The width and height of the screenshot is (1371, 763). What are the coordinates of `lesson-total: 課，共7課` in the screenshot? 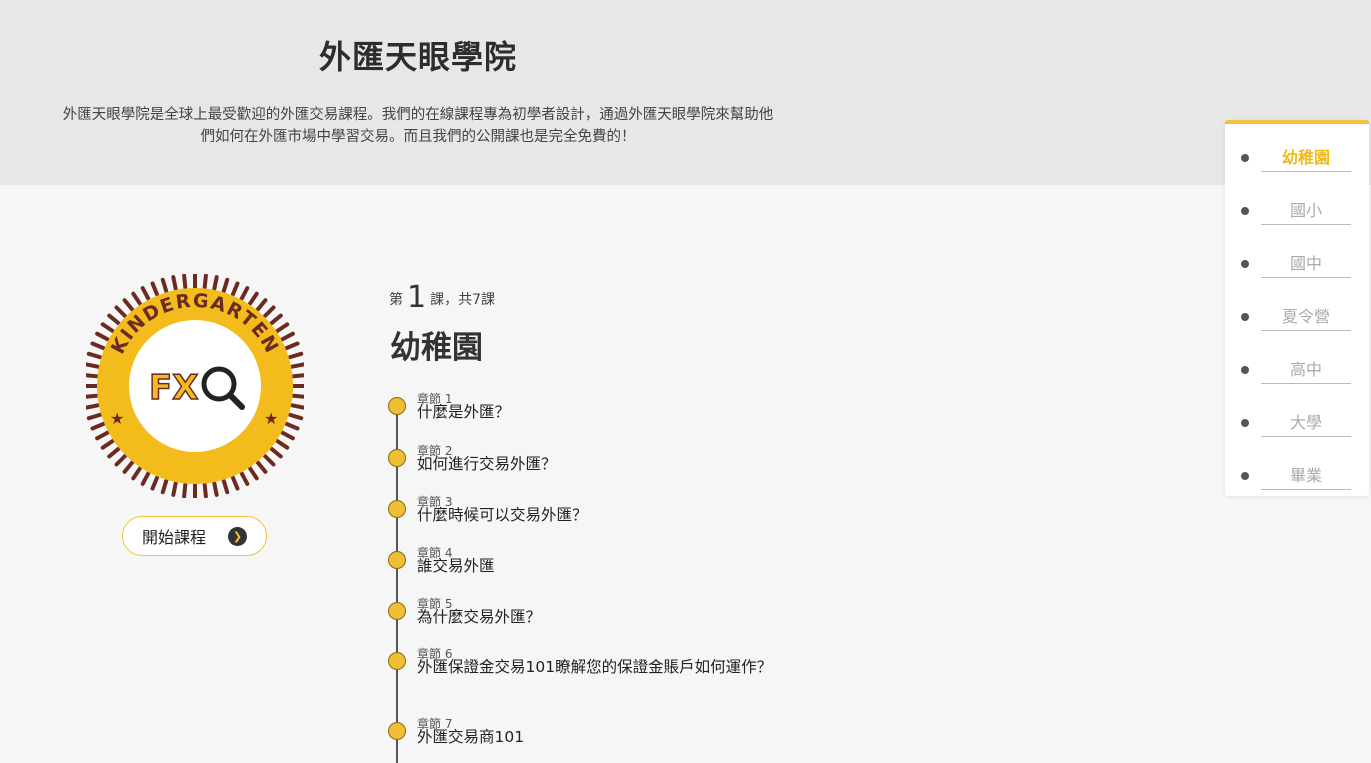 It's located at (463, 300).